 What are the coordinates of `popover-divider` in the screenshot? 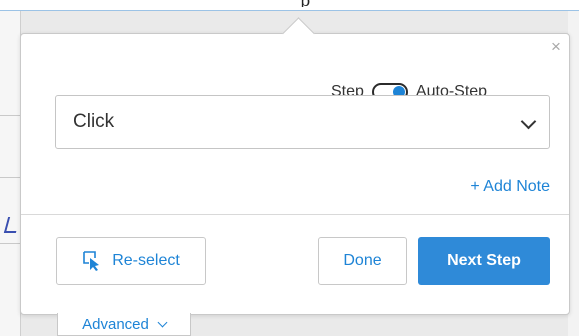 It's located at (295, 214).